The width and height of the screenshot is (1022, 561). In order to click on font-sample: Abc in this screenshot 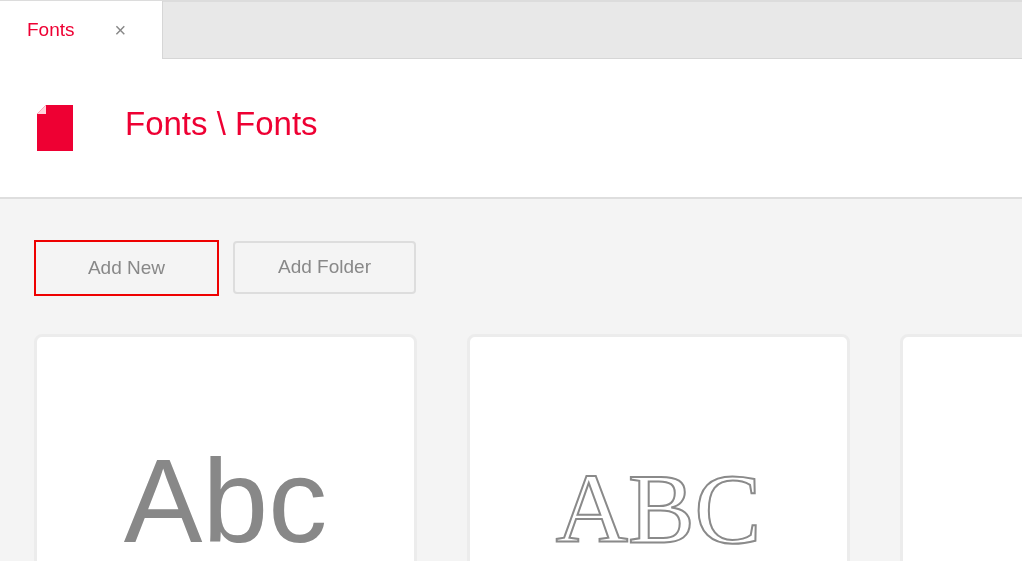, I will do `click(225, 501)`.